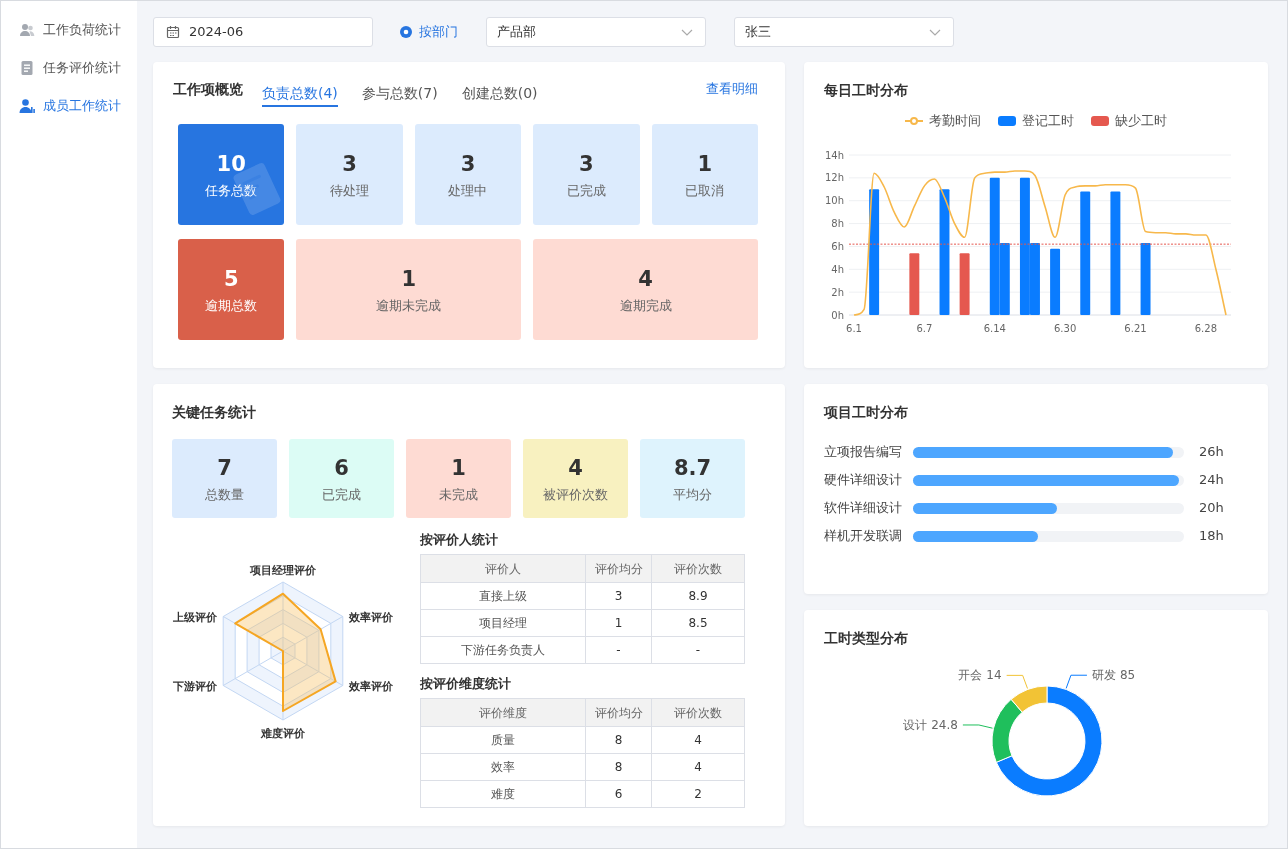 The height and width of the screenshot is (849, 1288). Describe the element at coordinates (944, 725) in the screenshot. I see `slice-value: 24.8` at that location.